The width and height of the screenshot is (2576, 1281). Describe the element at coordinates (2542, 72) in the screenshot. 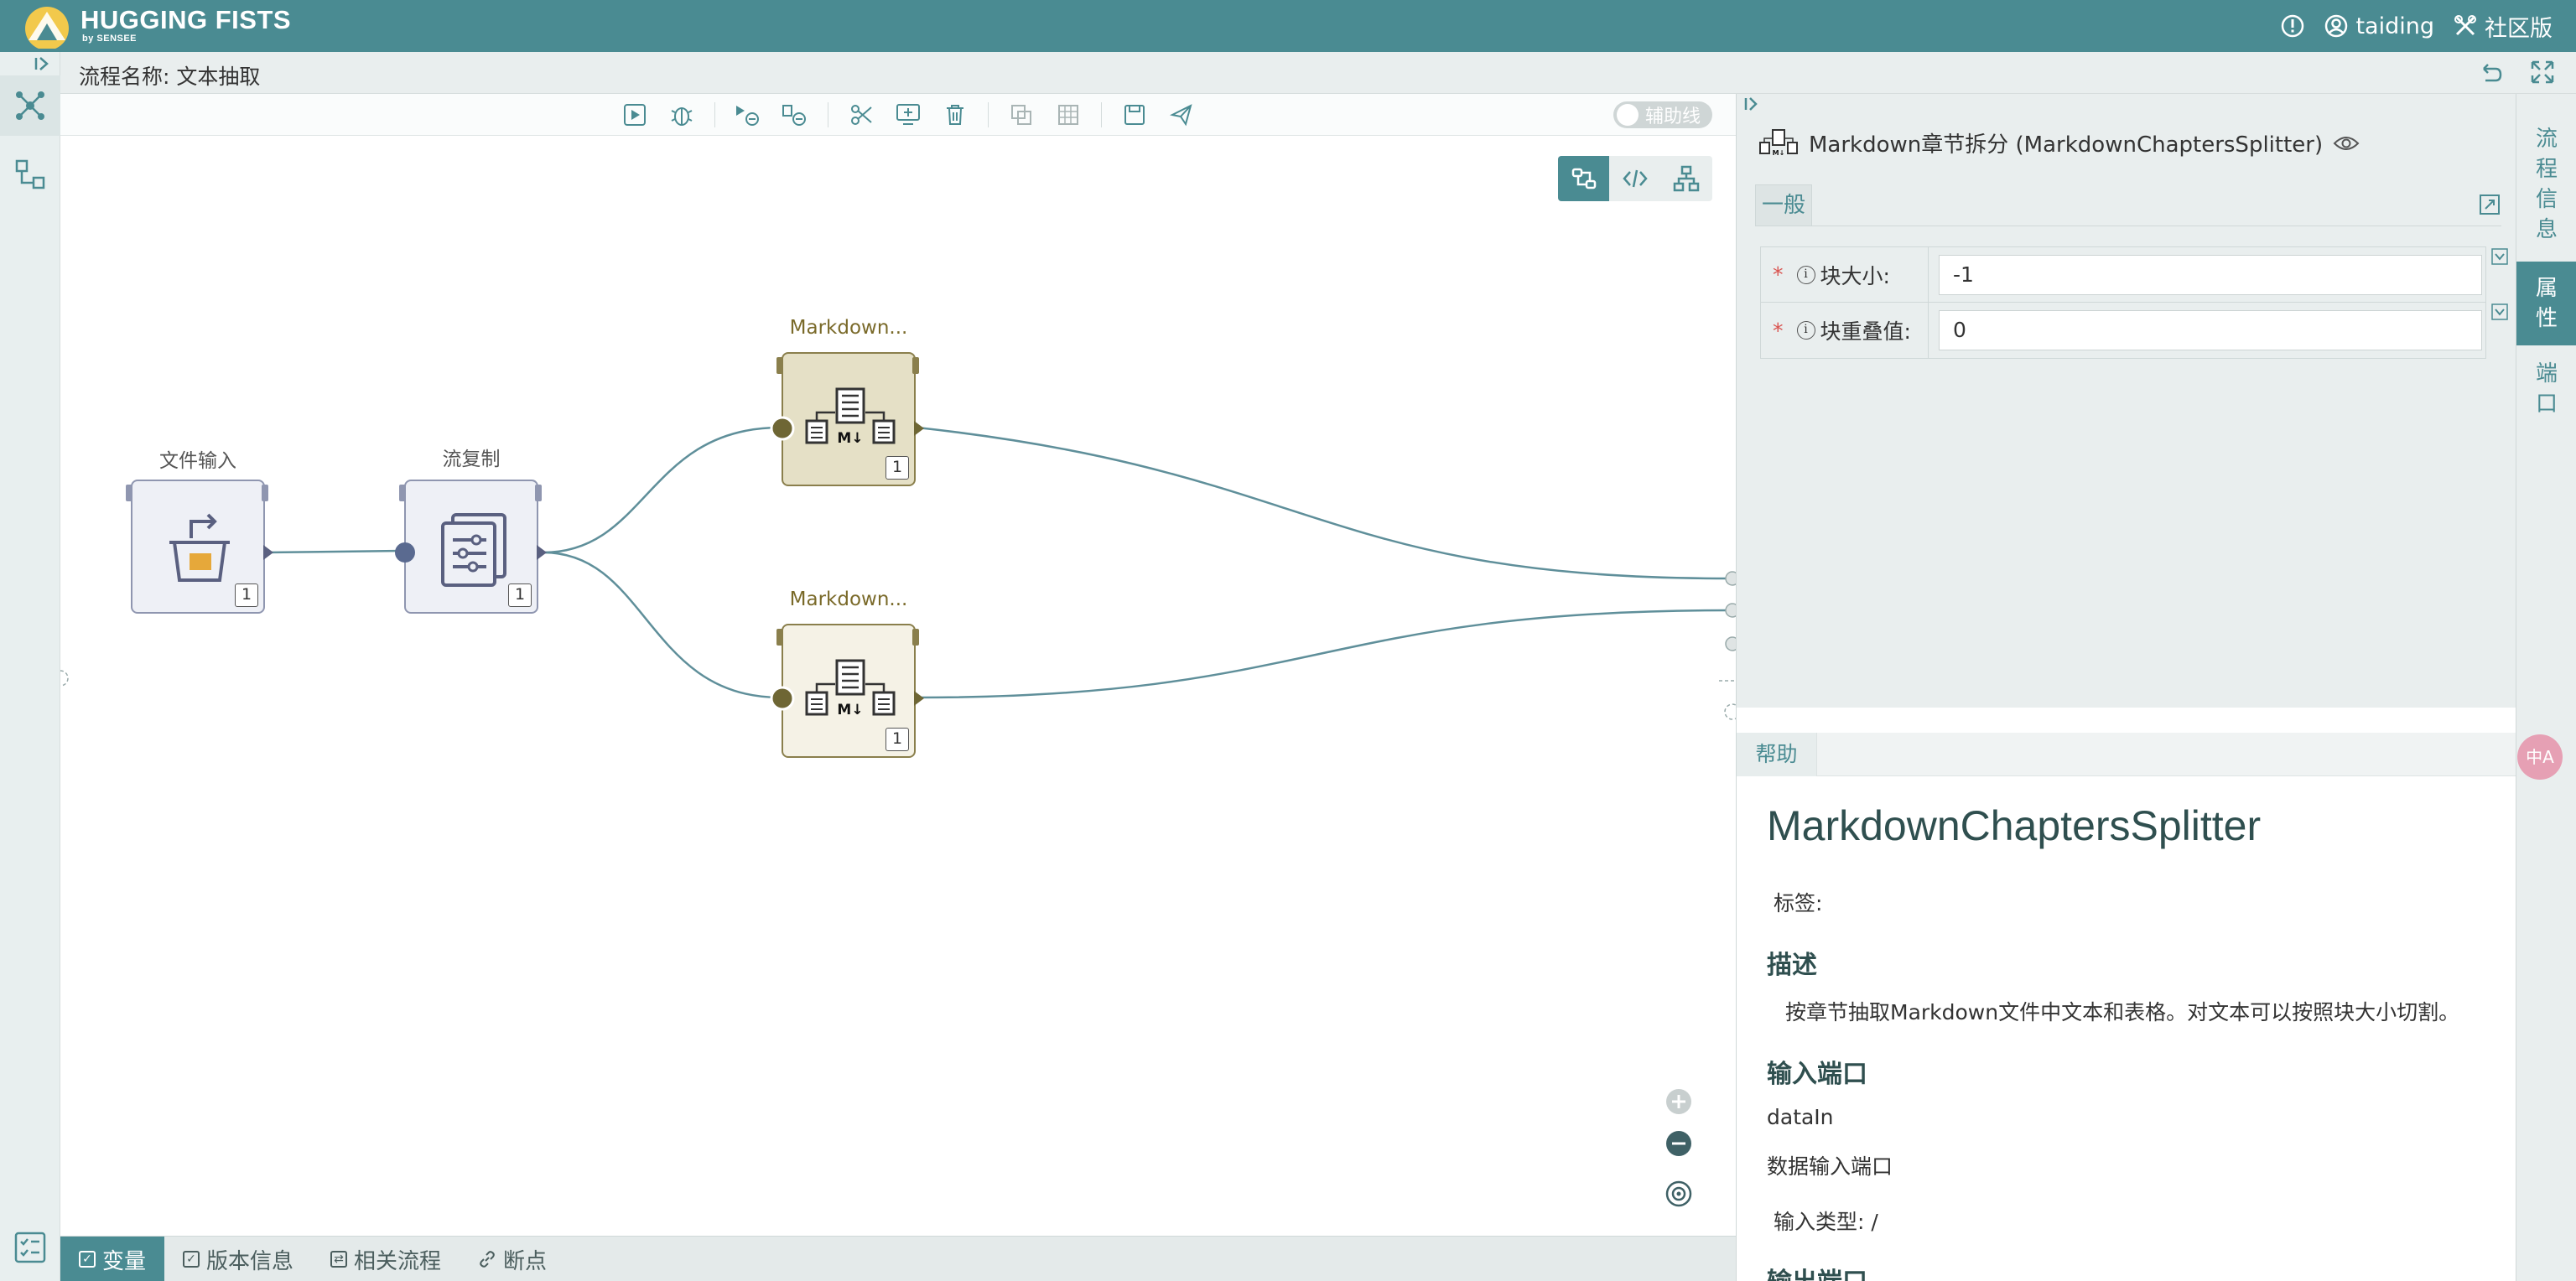

I see `fullscreen-icon` at that location.